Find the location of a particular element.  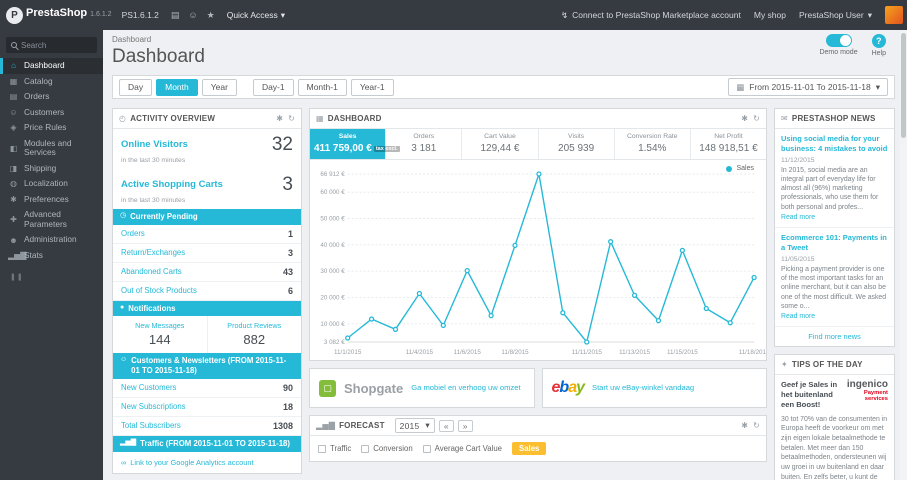

demo-mode-toggle is located at coordinates (838, 40).